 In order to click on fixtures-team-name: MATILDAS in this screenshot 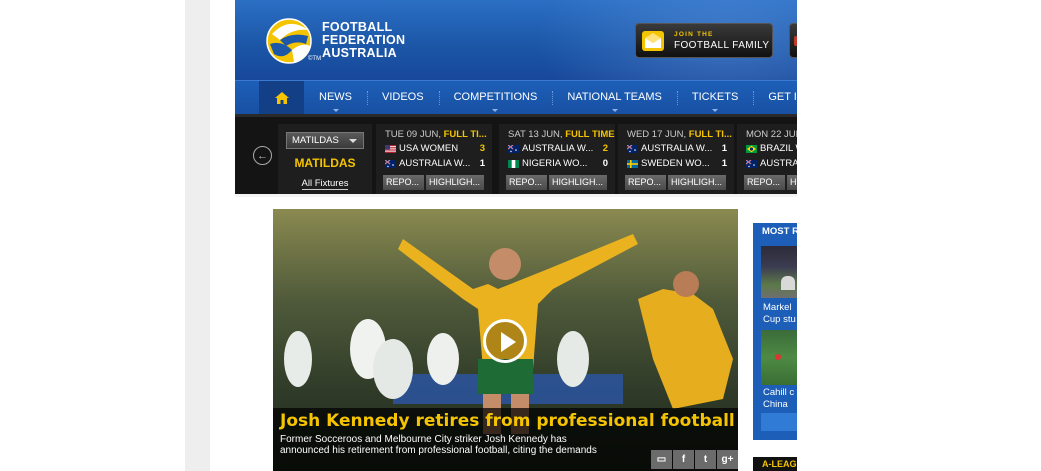, I will do `click(325, 163)`.